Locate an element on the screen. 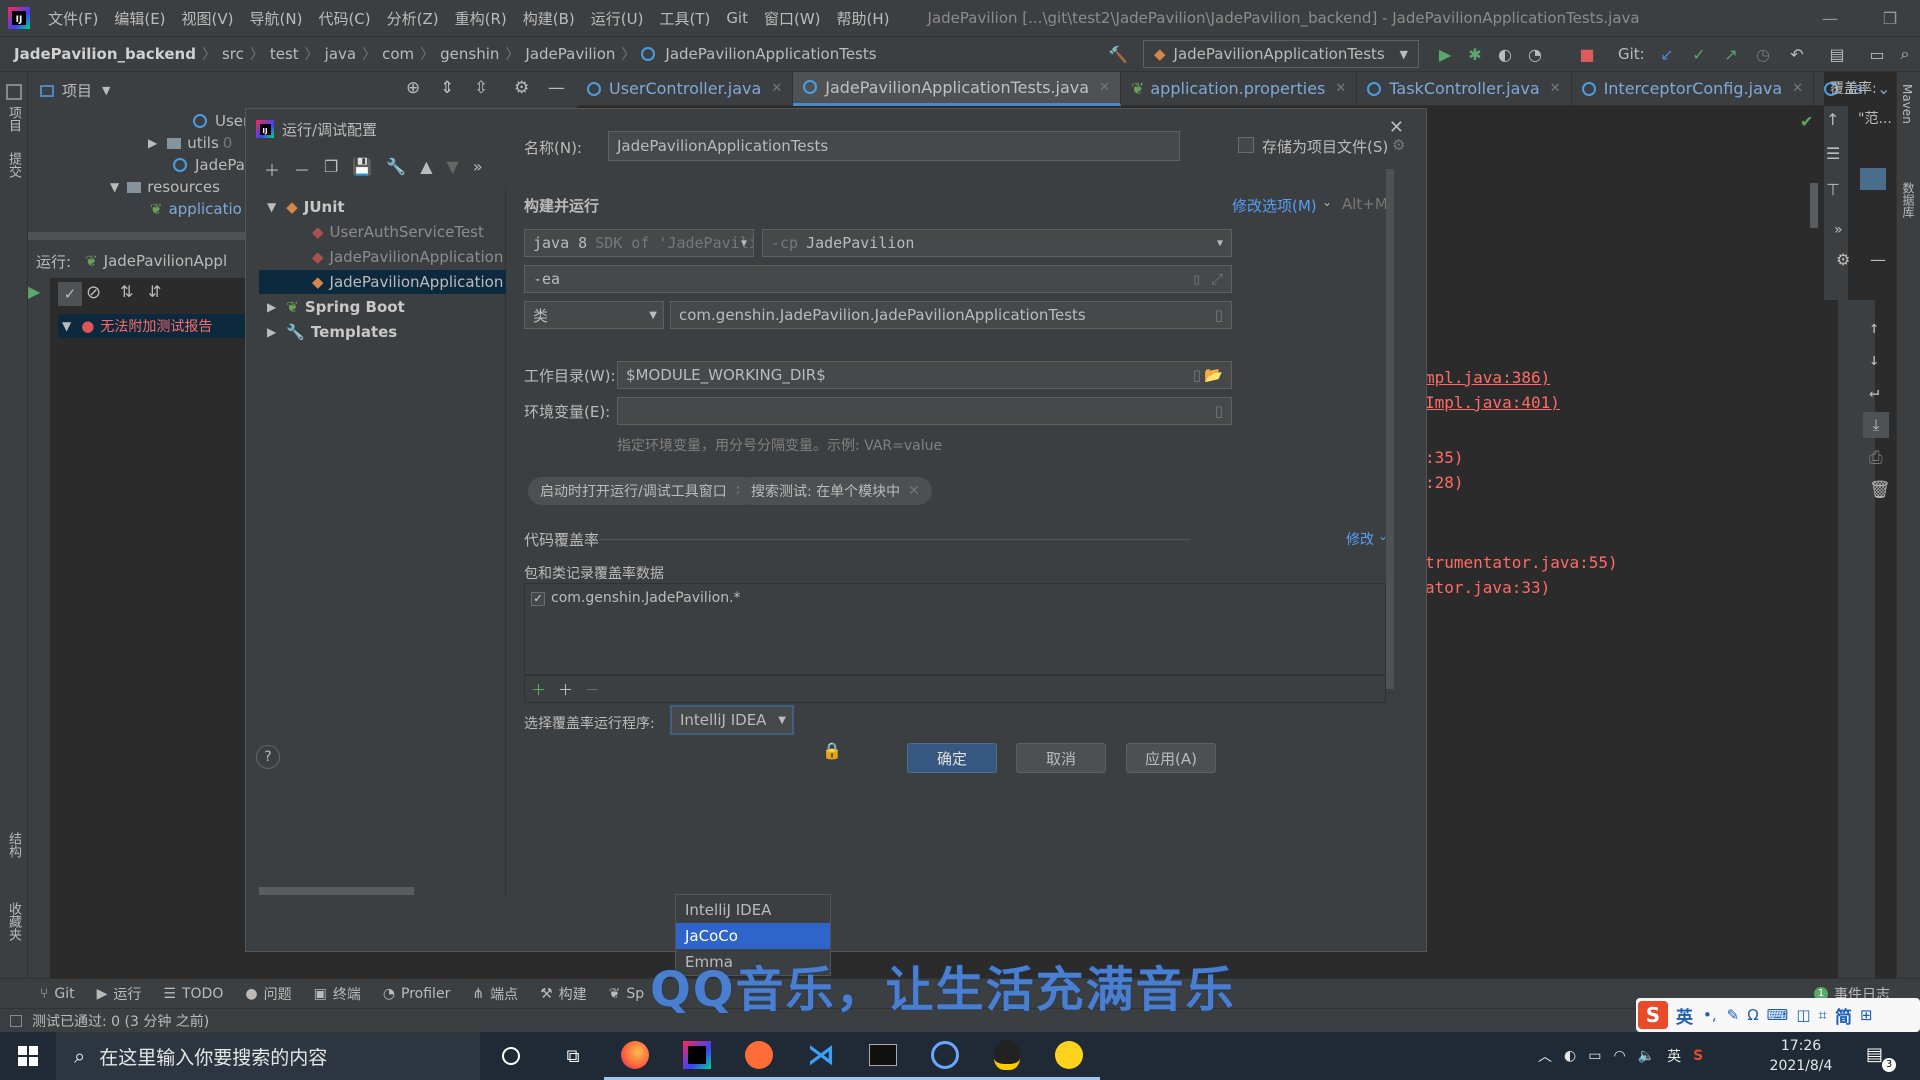  menu-edit: 编辑(E) is located at coordinates (139, 18).